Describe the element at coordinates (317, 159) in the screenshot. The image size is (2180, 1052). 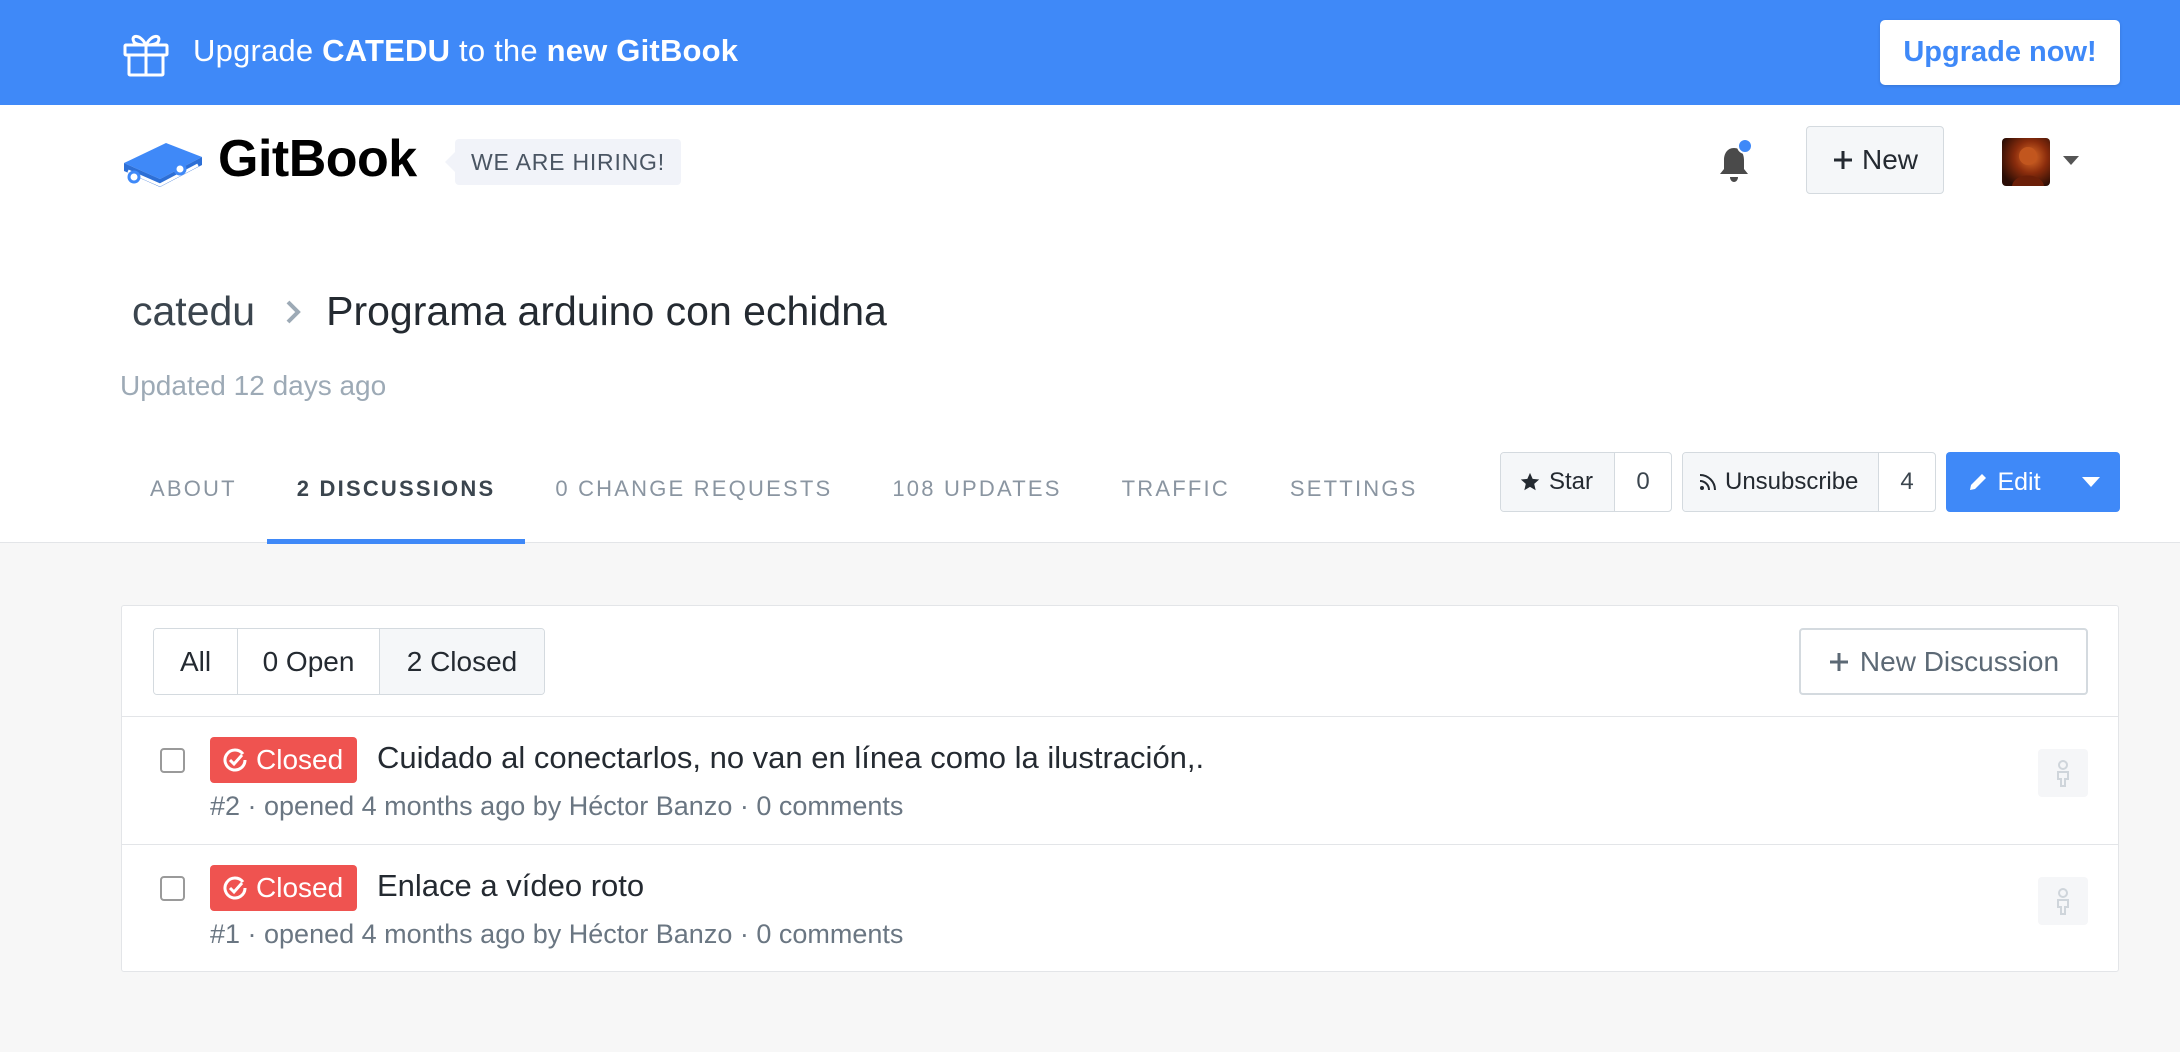
I see `gitbook-logo-text: GitBook` at that location.